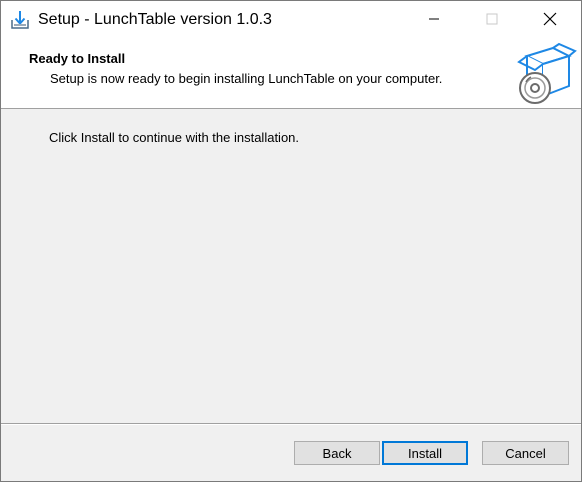  What do you see at coordinates (20, 20) in the screenshot?
I see `installer-download-icon` at bounding box center [20, 20].